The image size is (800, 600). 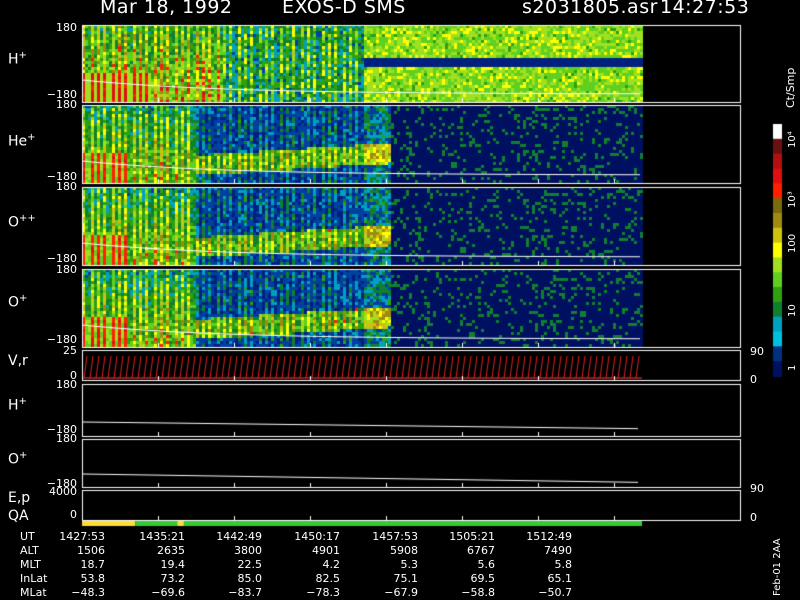 I want to click on header-instrument: EXOS-D SMS, so click(x=344, y=9).